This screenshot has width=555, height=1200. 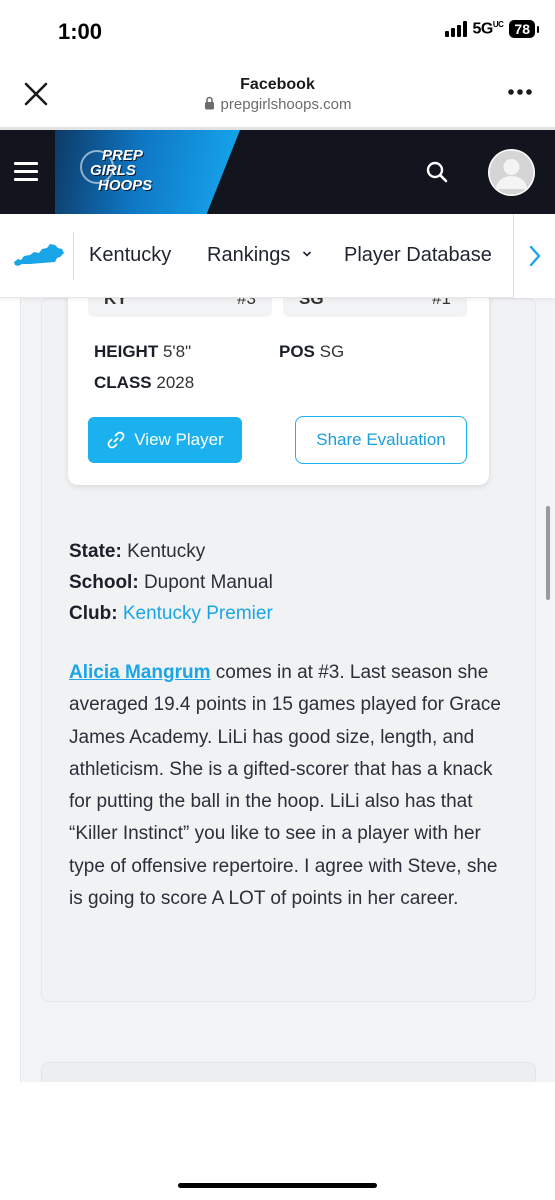 I want to click on chevron-right-icon, so click(x=535, y=256).